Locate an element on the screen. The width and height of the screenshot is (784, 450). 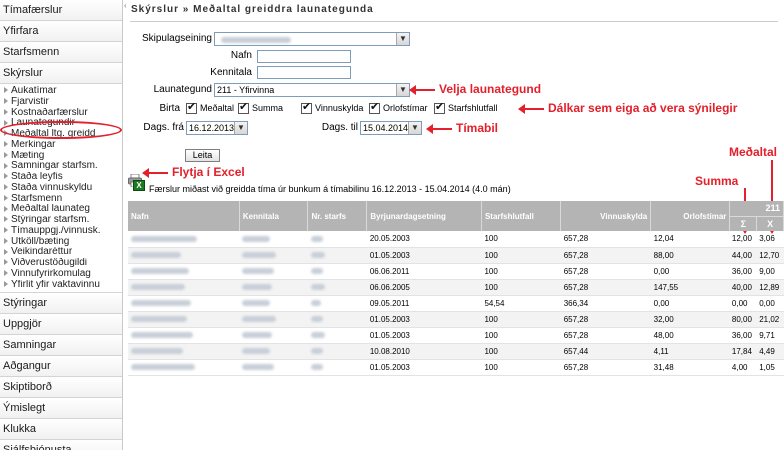
sidebar-subitem: Meðaltal ltg. greidd is located at coordinates (61, 134).